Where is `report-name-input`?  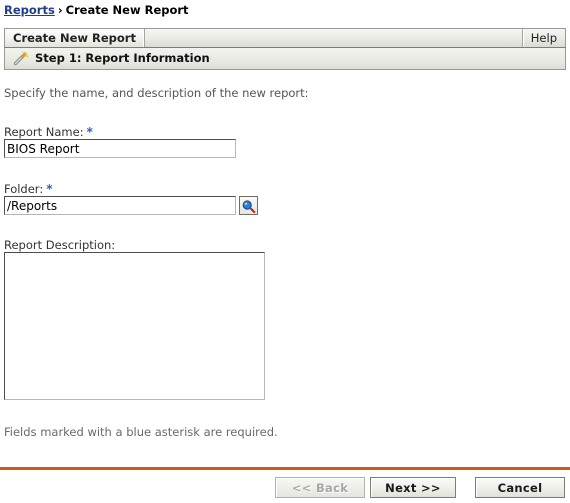 report-name-input is located at coordinates (120, 148).